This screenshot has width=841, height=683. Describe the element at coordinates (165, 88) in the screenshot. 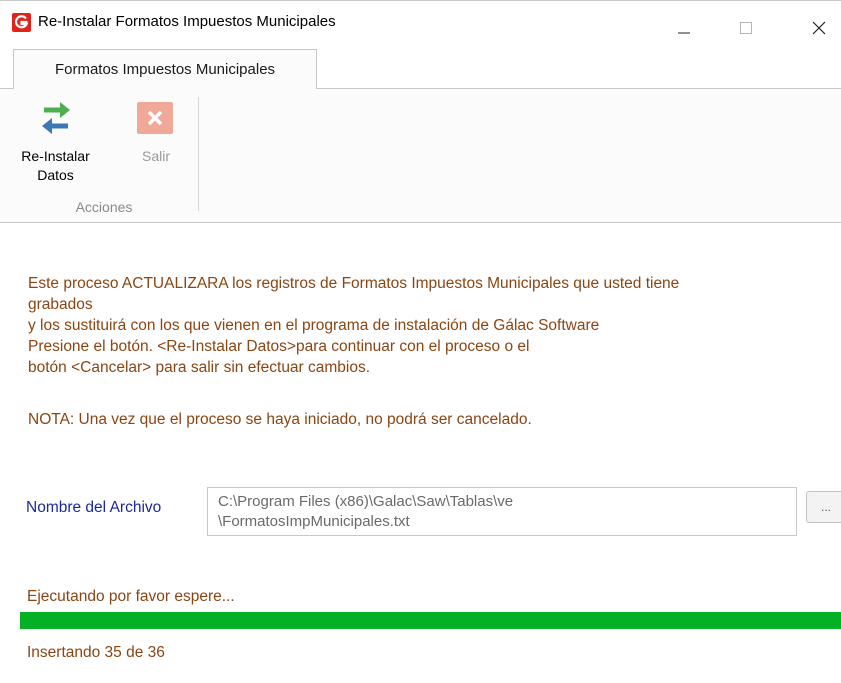

I see `tab-cover` at that location.